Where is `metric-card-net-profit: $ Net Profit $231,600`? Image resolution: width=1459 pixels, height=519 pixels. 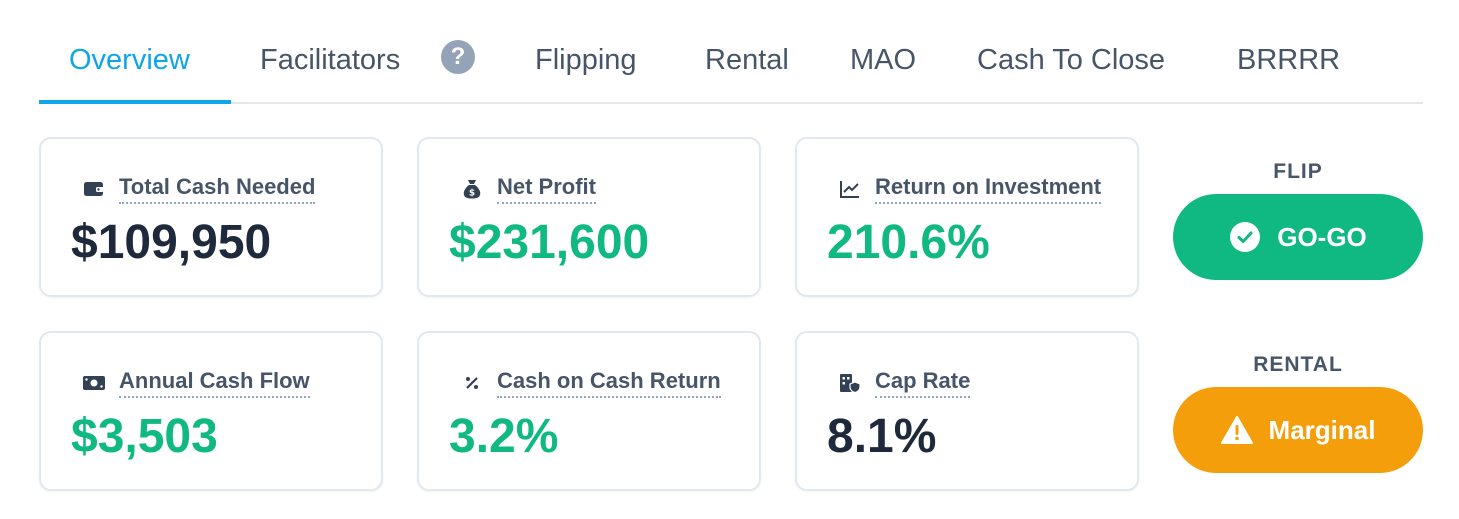 metric-card-net-profit: $ Net Profit $231,600 is located at coordinates (589, 217).